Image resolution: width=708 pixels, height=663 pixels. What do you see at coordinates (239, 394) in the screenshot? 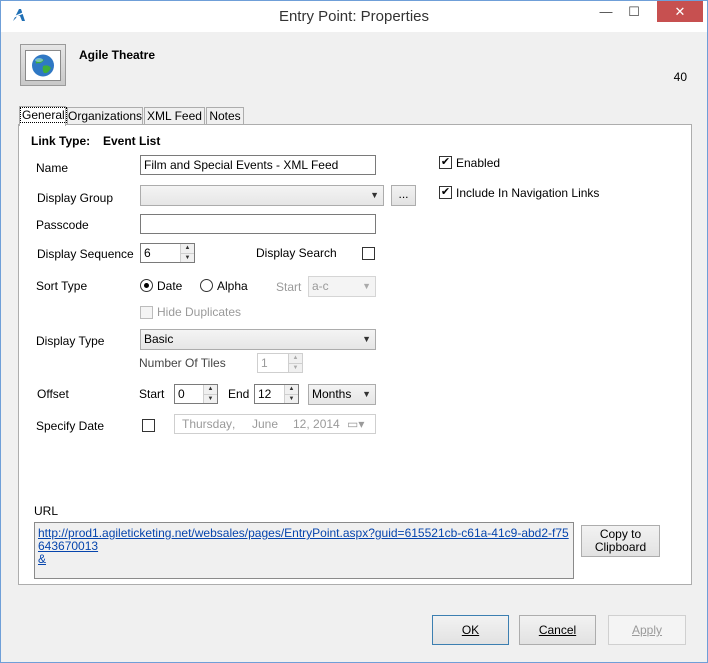
I see `offset-end-label: End` at bounding box center [239, 394].